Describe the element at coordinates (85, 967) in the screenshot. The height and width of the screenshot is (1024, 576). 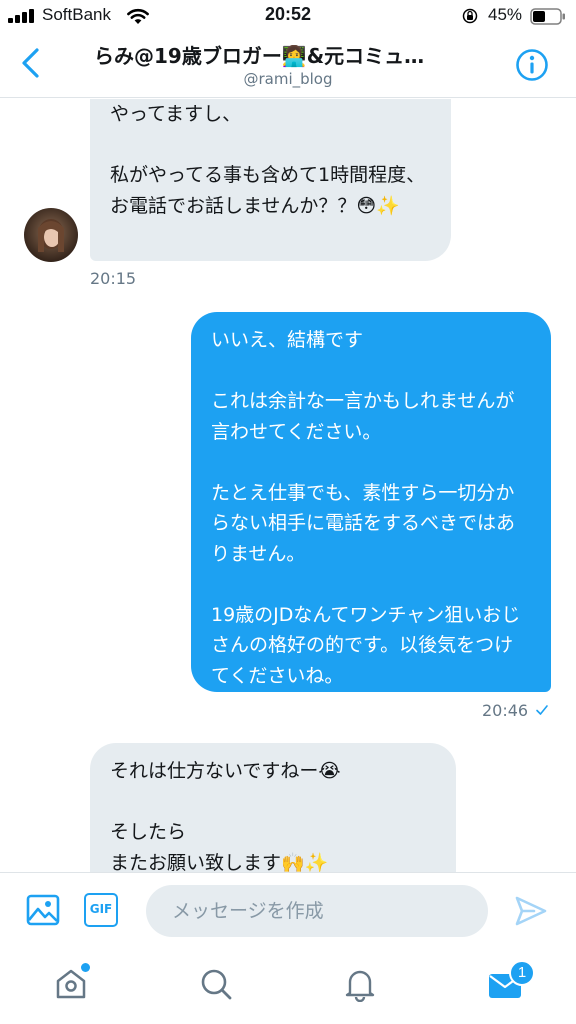
I see `home-unread-dot` at that location.